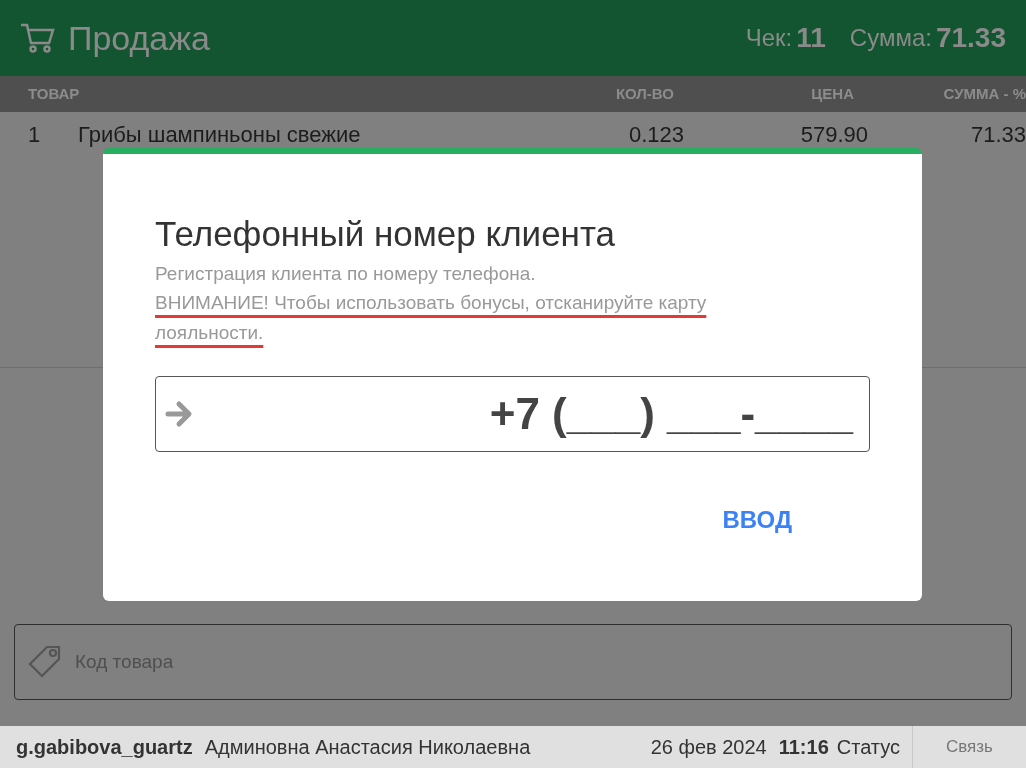  What do you see at coordinates (803, 747) in the screenshot?
I see `time-text: 11:16` at bounding box center [803, 747].